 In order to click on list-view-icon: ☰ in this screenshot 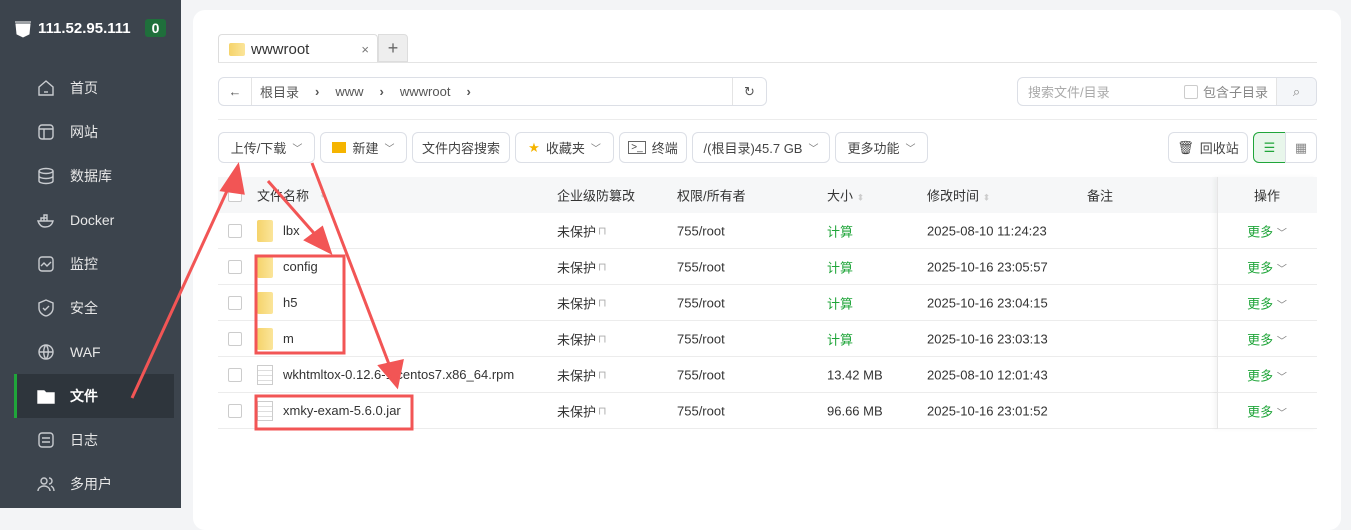, I will do `click(1269, 147)`.